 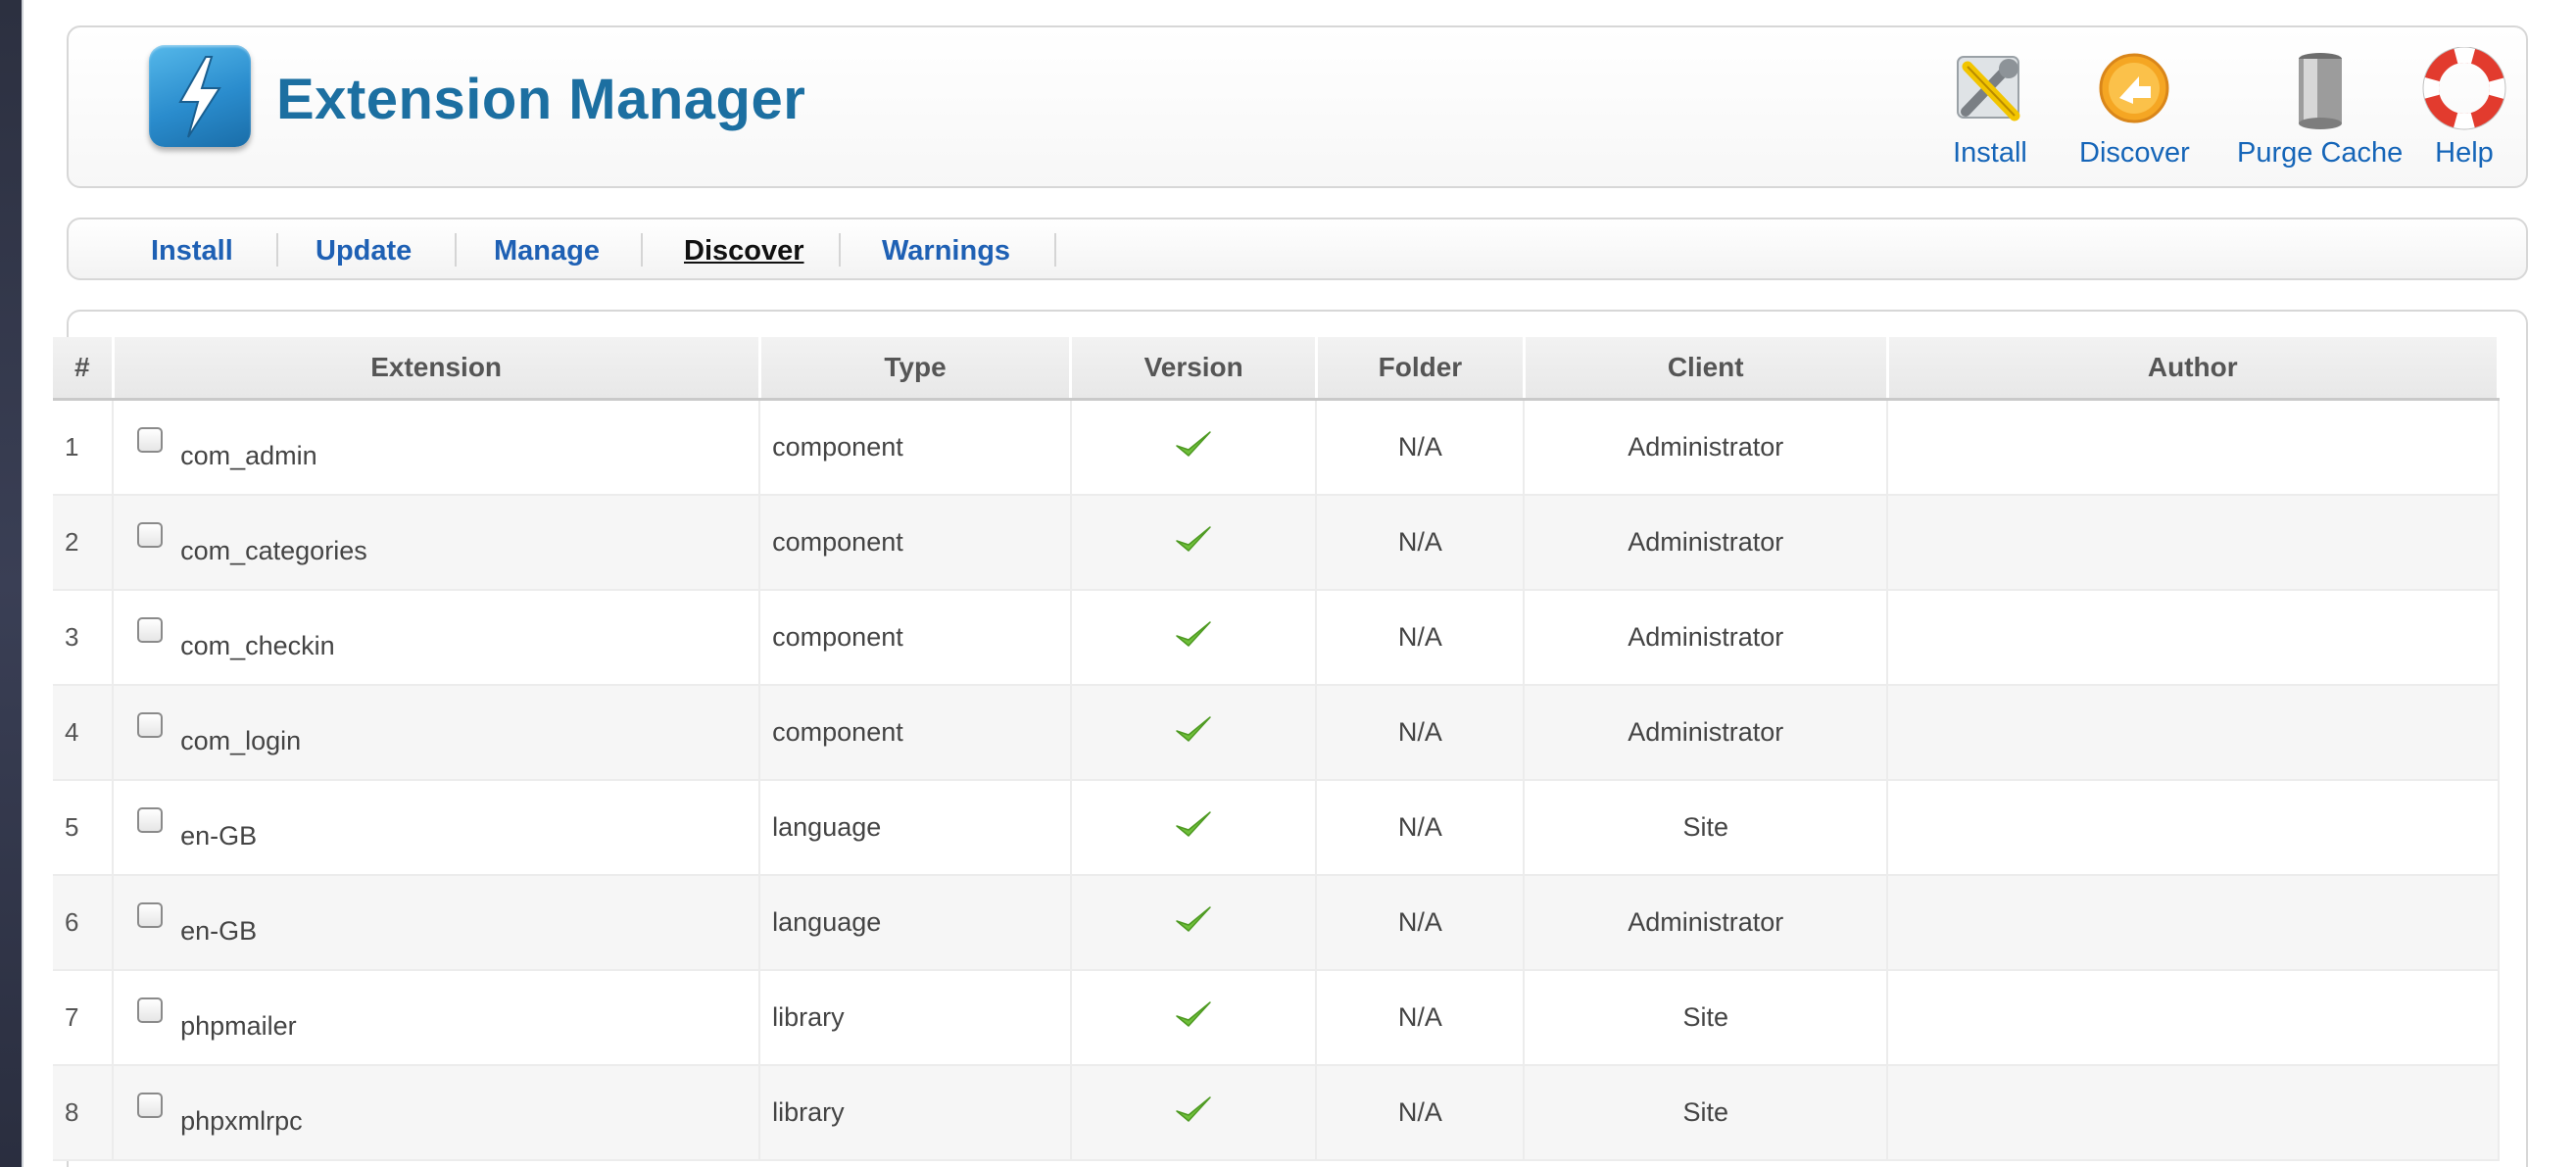 What do you see at coordinates (241, 1120) in the screenshot?
I see `extension-name: phpxmlrpc` at bounding box center [241, 1120].